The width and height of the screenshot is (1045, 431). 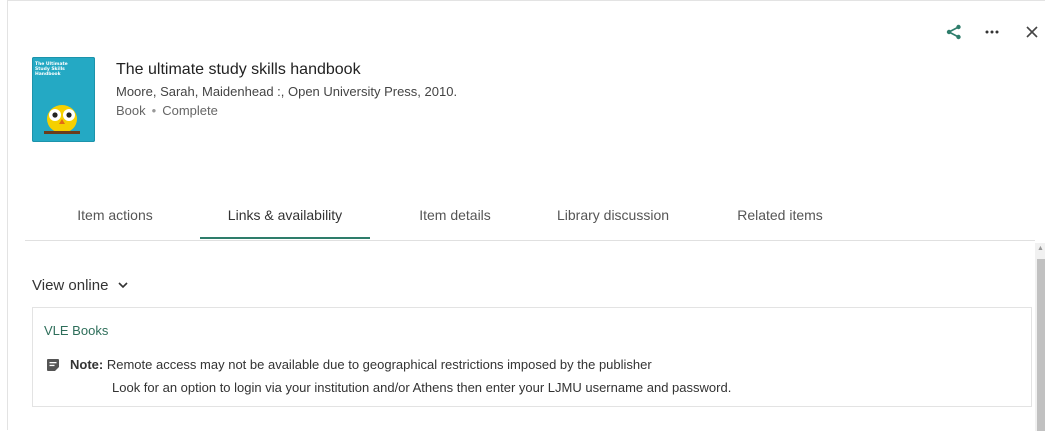 I want to click on tab-item-actions: Item actions, so click(x=115, y=217).